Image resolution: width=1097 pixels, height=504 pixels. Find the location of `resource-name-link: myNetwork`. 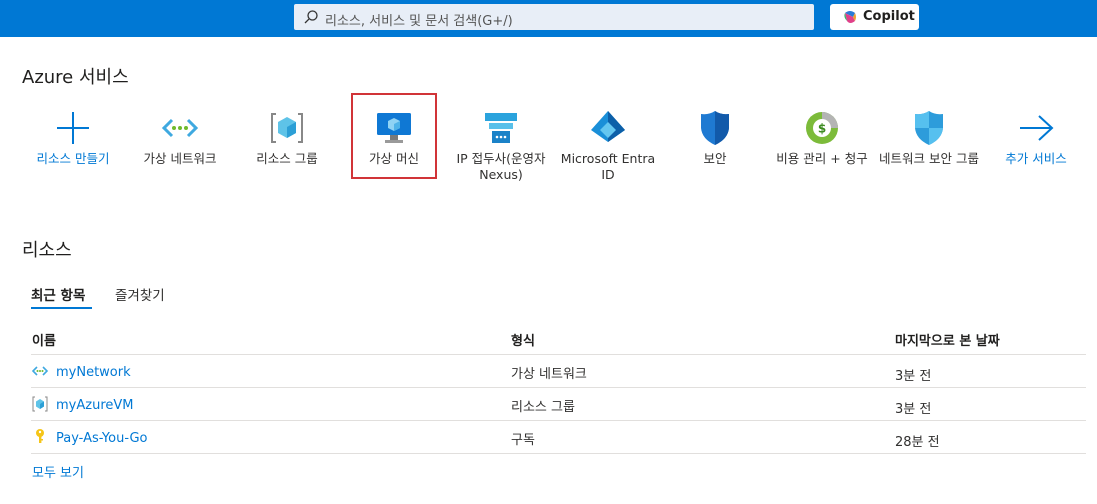

resource-name-link: myNetwork is located at coordinates (93, 372).